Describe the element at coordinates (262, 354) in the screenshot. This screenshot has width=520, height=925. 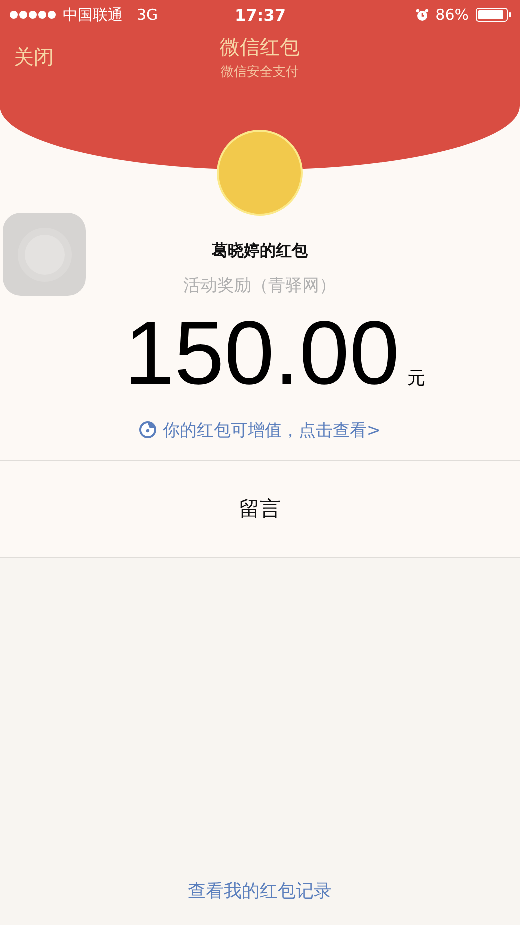
I see `amount-value: 150.00` at that location.